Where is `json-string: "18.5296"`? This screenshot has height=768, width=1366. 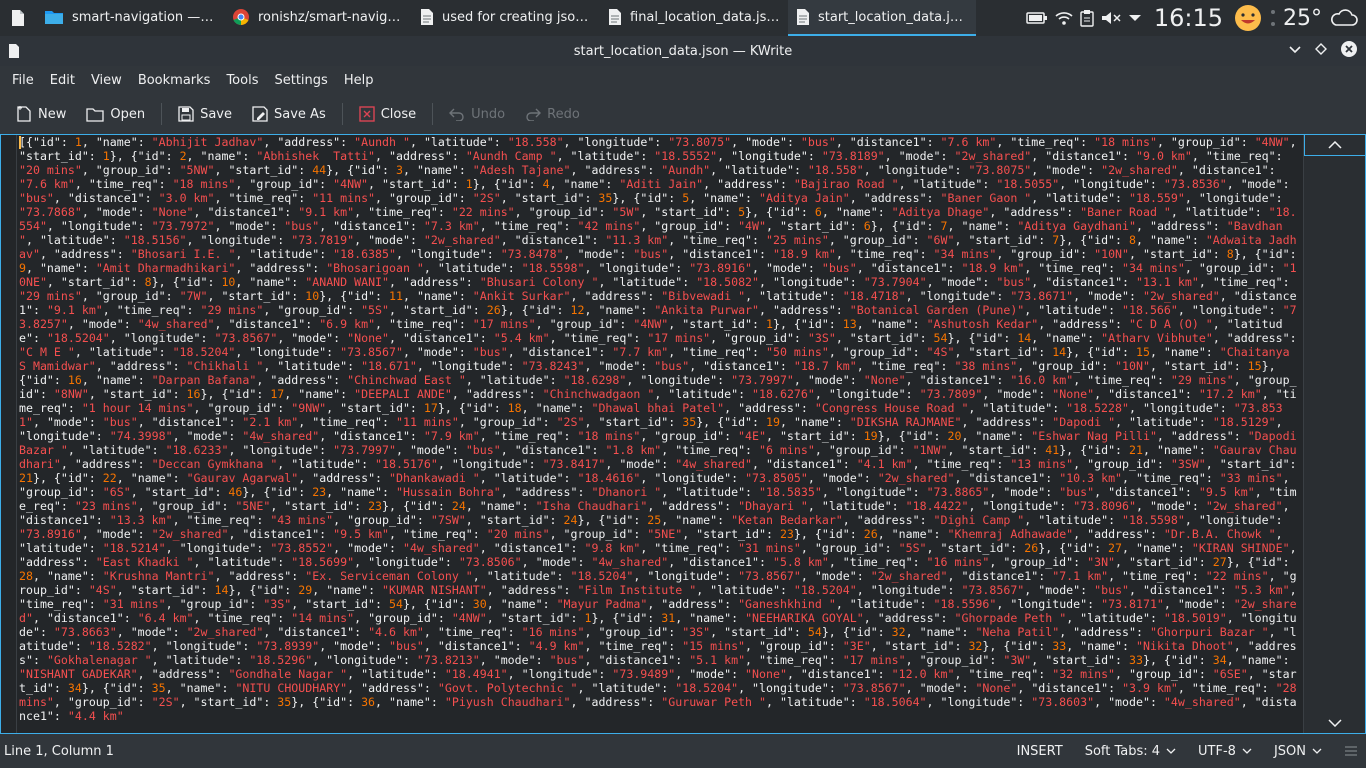
json-string: "18.5296" is located at coordinates (281, 660).